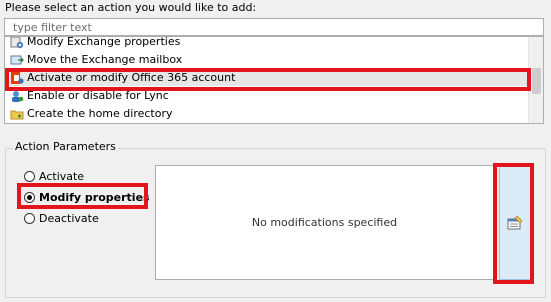  What do you see at coordinates (105, 59) in the screenshot?
I see `list-item-label: Move the Exchange mailbox` at bounding box center [105, 59].